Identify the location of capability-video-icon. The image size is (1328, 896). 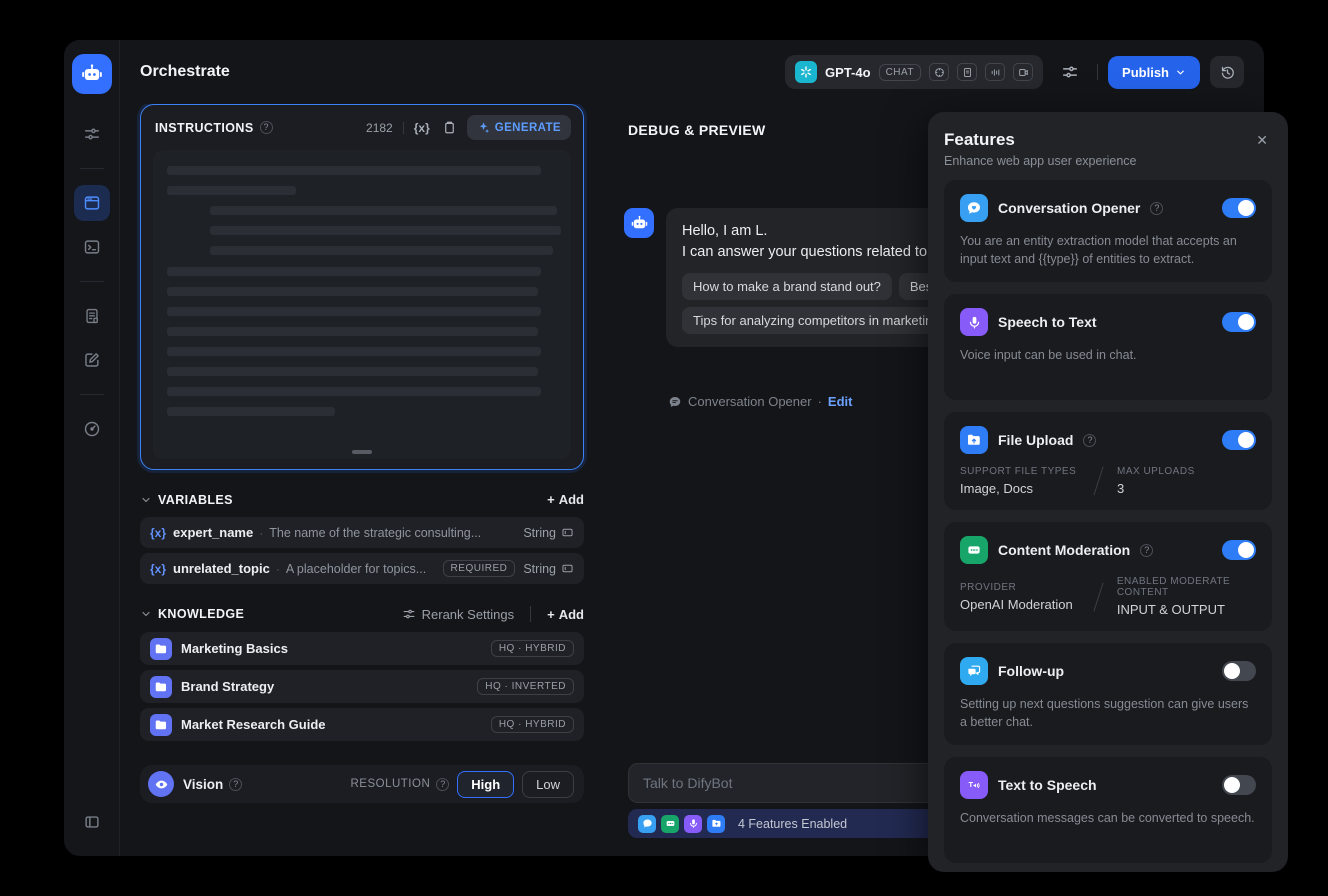
(1023, 72).